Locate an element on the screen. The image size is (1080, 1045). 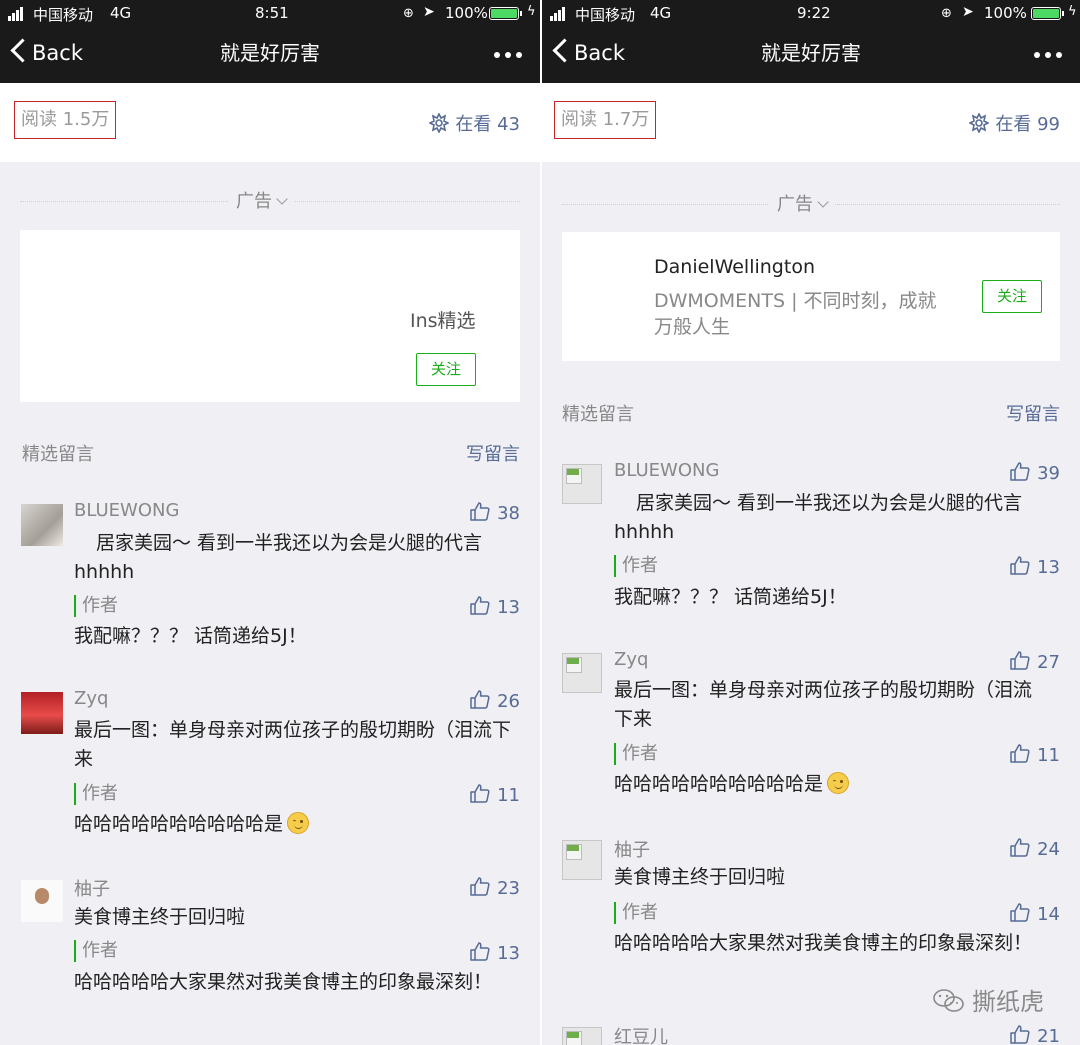
like-button: 21 is located at coordinates (1034, 1034).